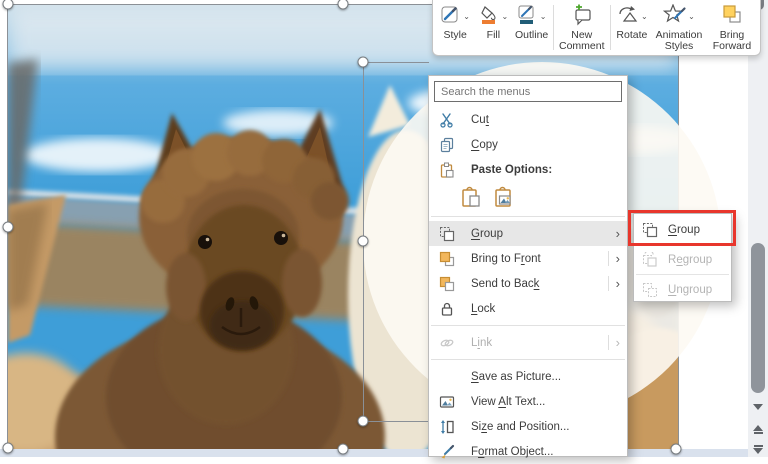  I want to click on menu-item-bring-to-front: Bring to Front ›, so click(528, 258).